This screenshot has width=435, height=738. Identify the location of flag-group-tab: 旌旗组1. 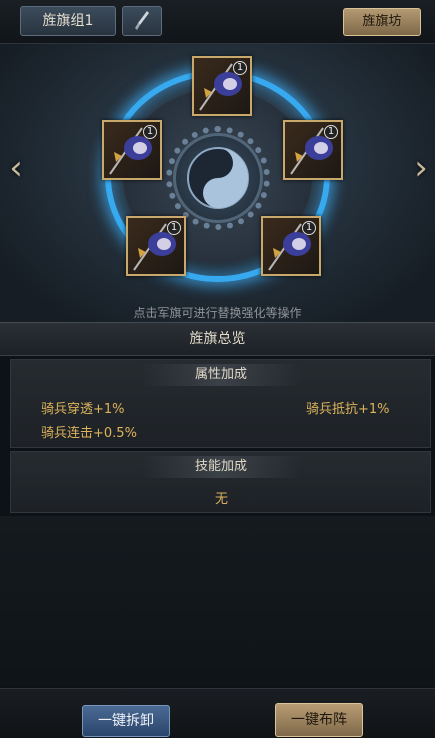
(68, 21).